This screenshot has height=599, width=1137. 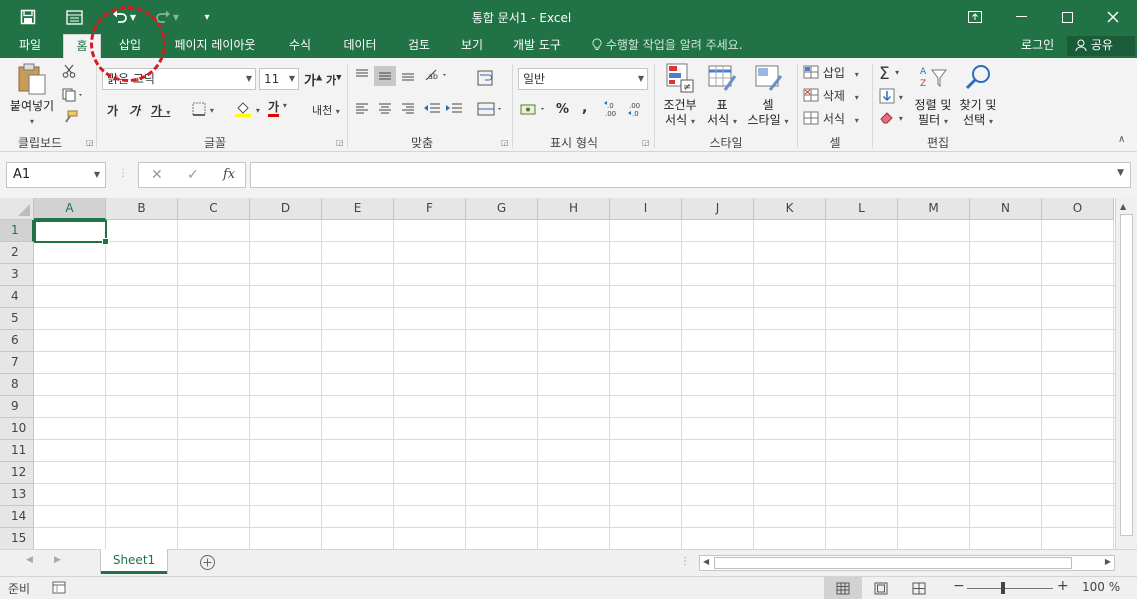 I want to click on phonetic-guide-button: 내천 ▾, so click(x=326, y=110).